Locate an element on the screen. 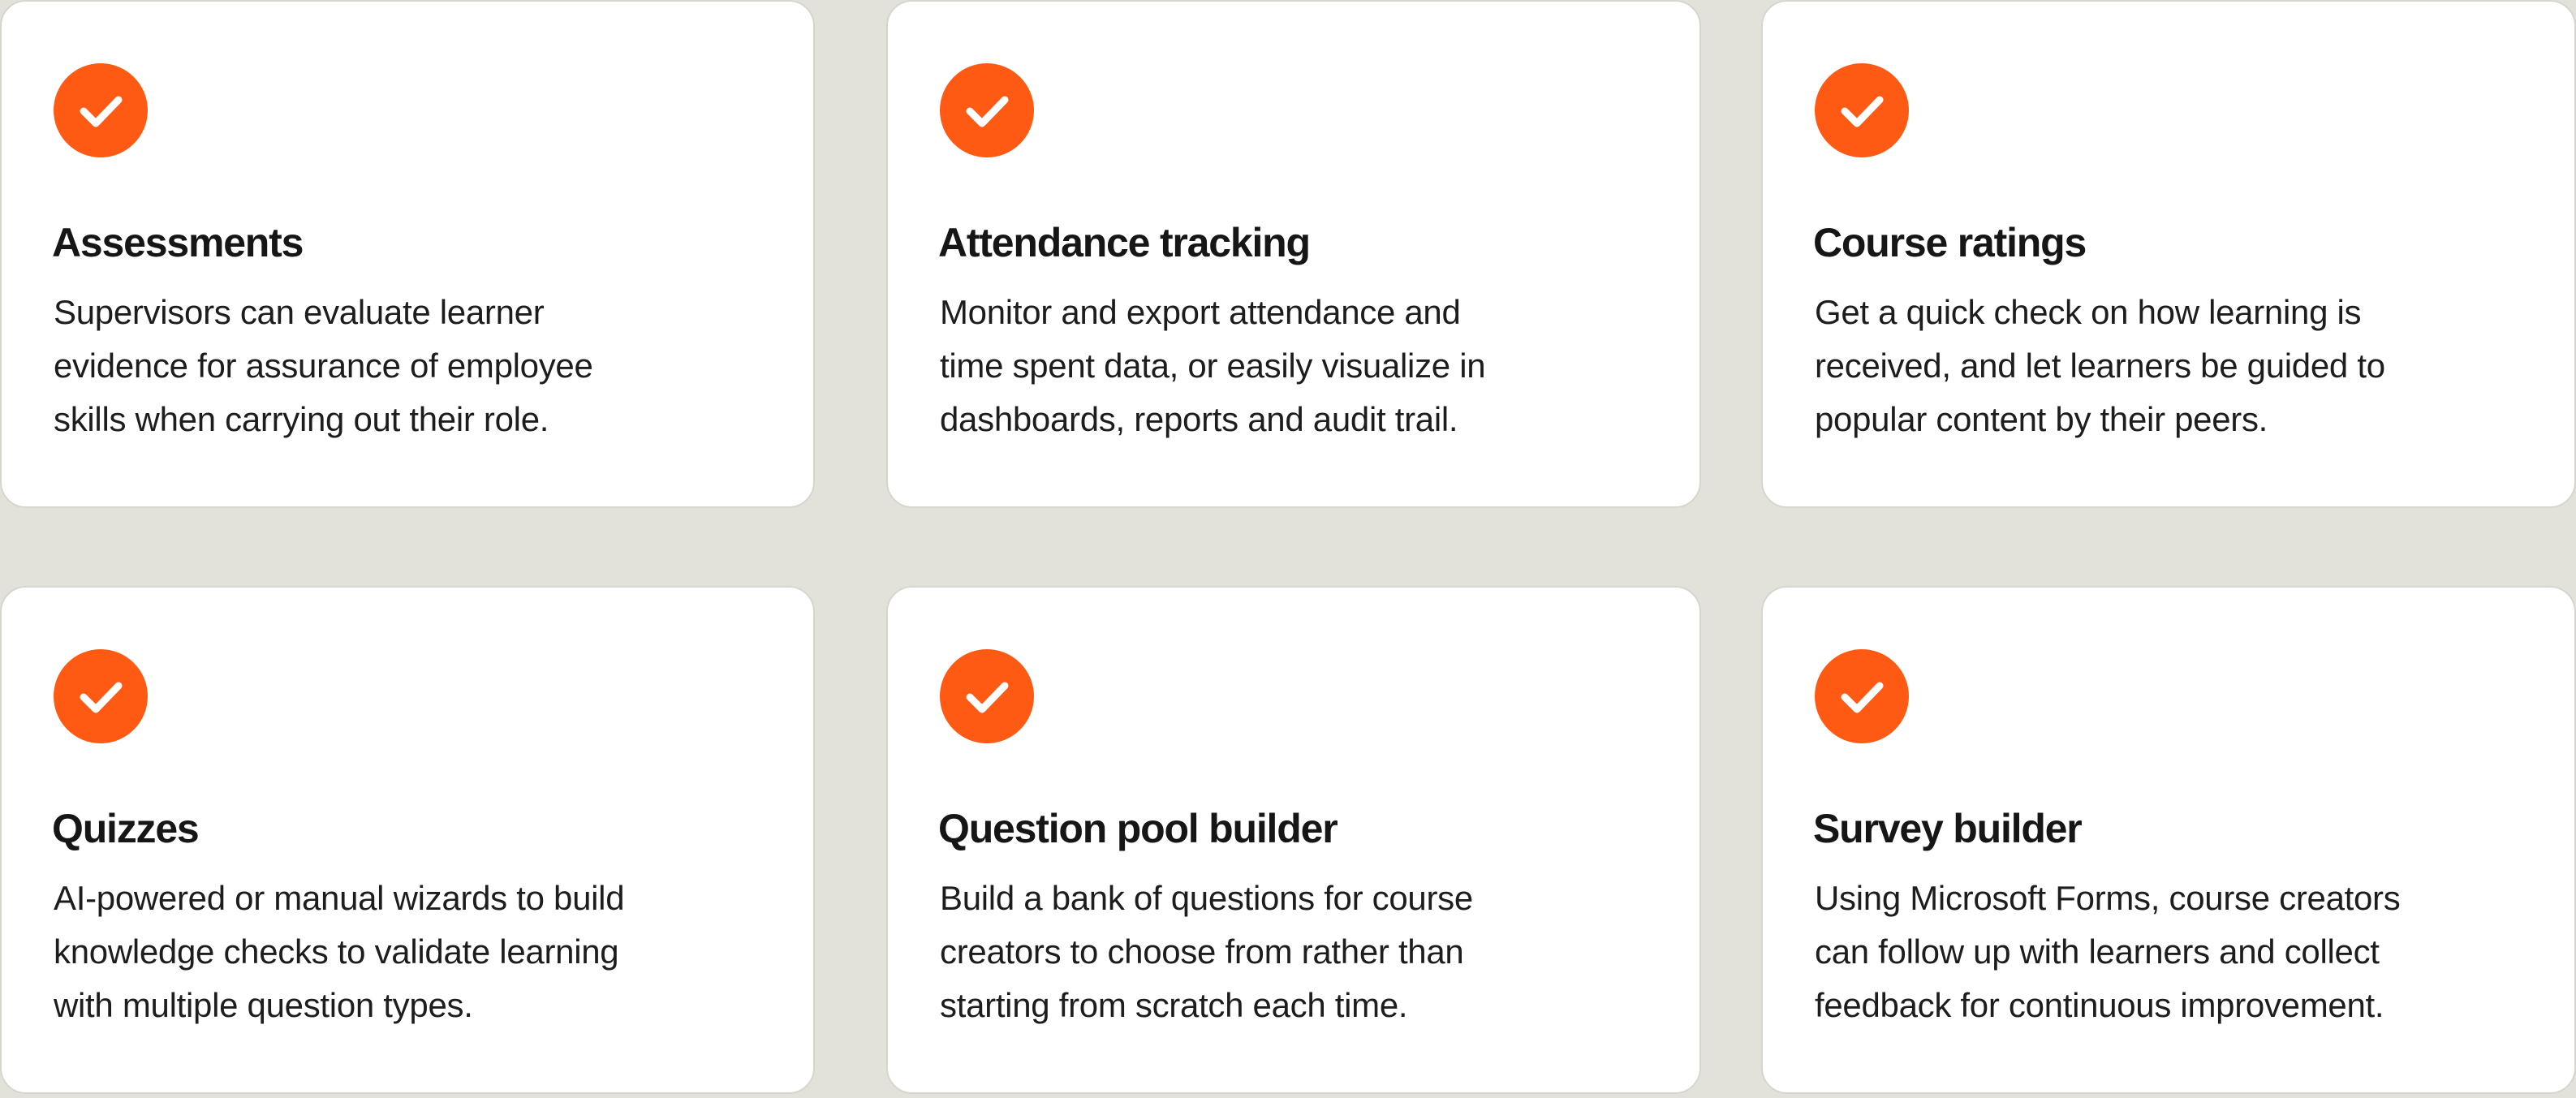  card-title: Question pool builder is located at coordinates (1138, 828).